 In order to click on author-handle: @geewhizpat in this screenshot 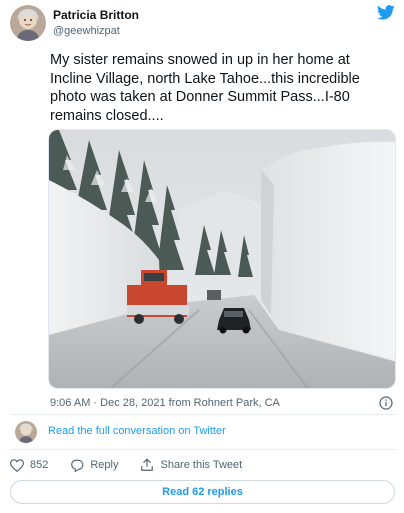, I will do `click(86, 31)`.